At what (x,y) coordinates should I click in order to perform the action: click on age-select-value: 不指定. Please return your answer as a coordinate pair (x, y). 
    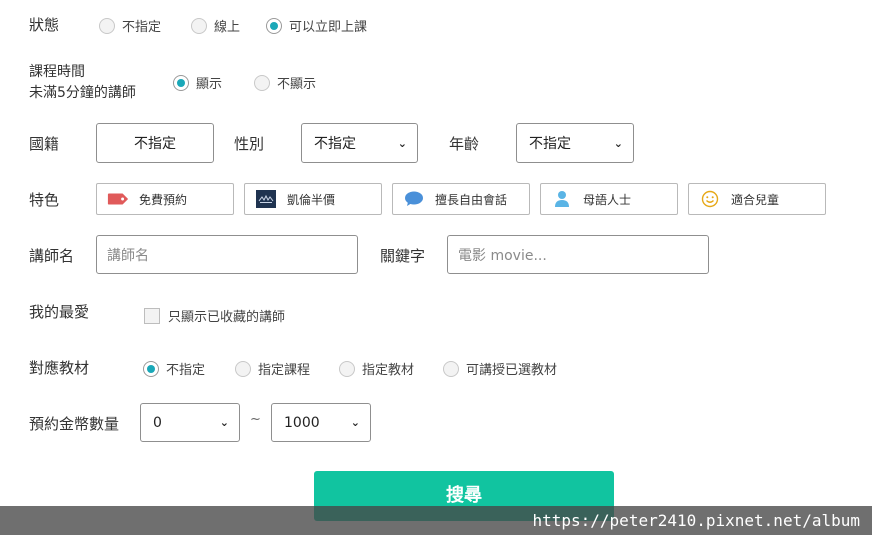
    Looking at the image, I should click on (550, 144).